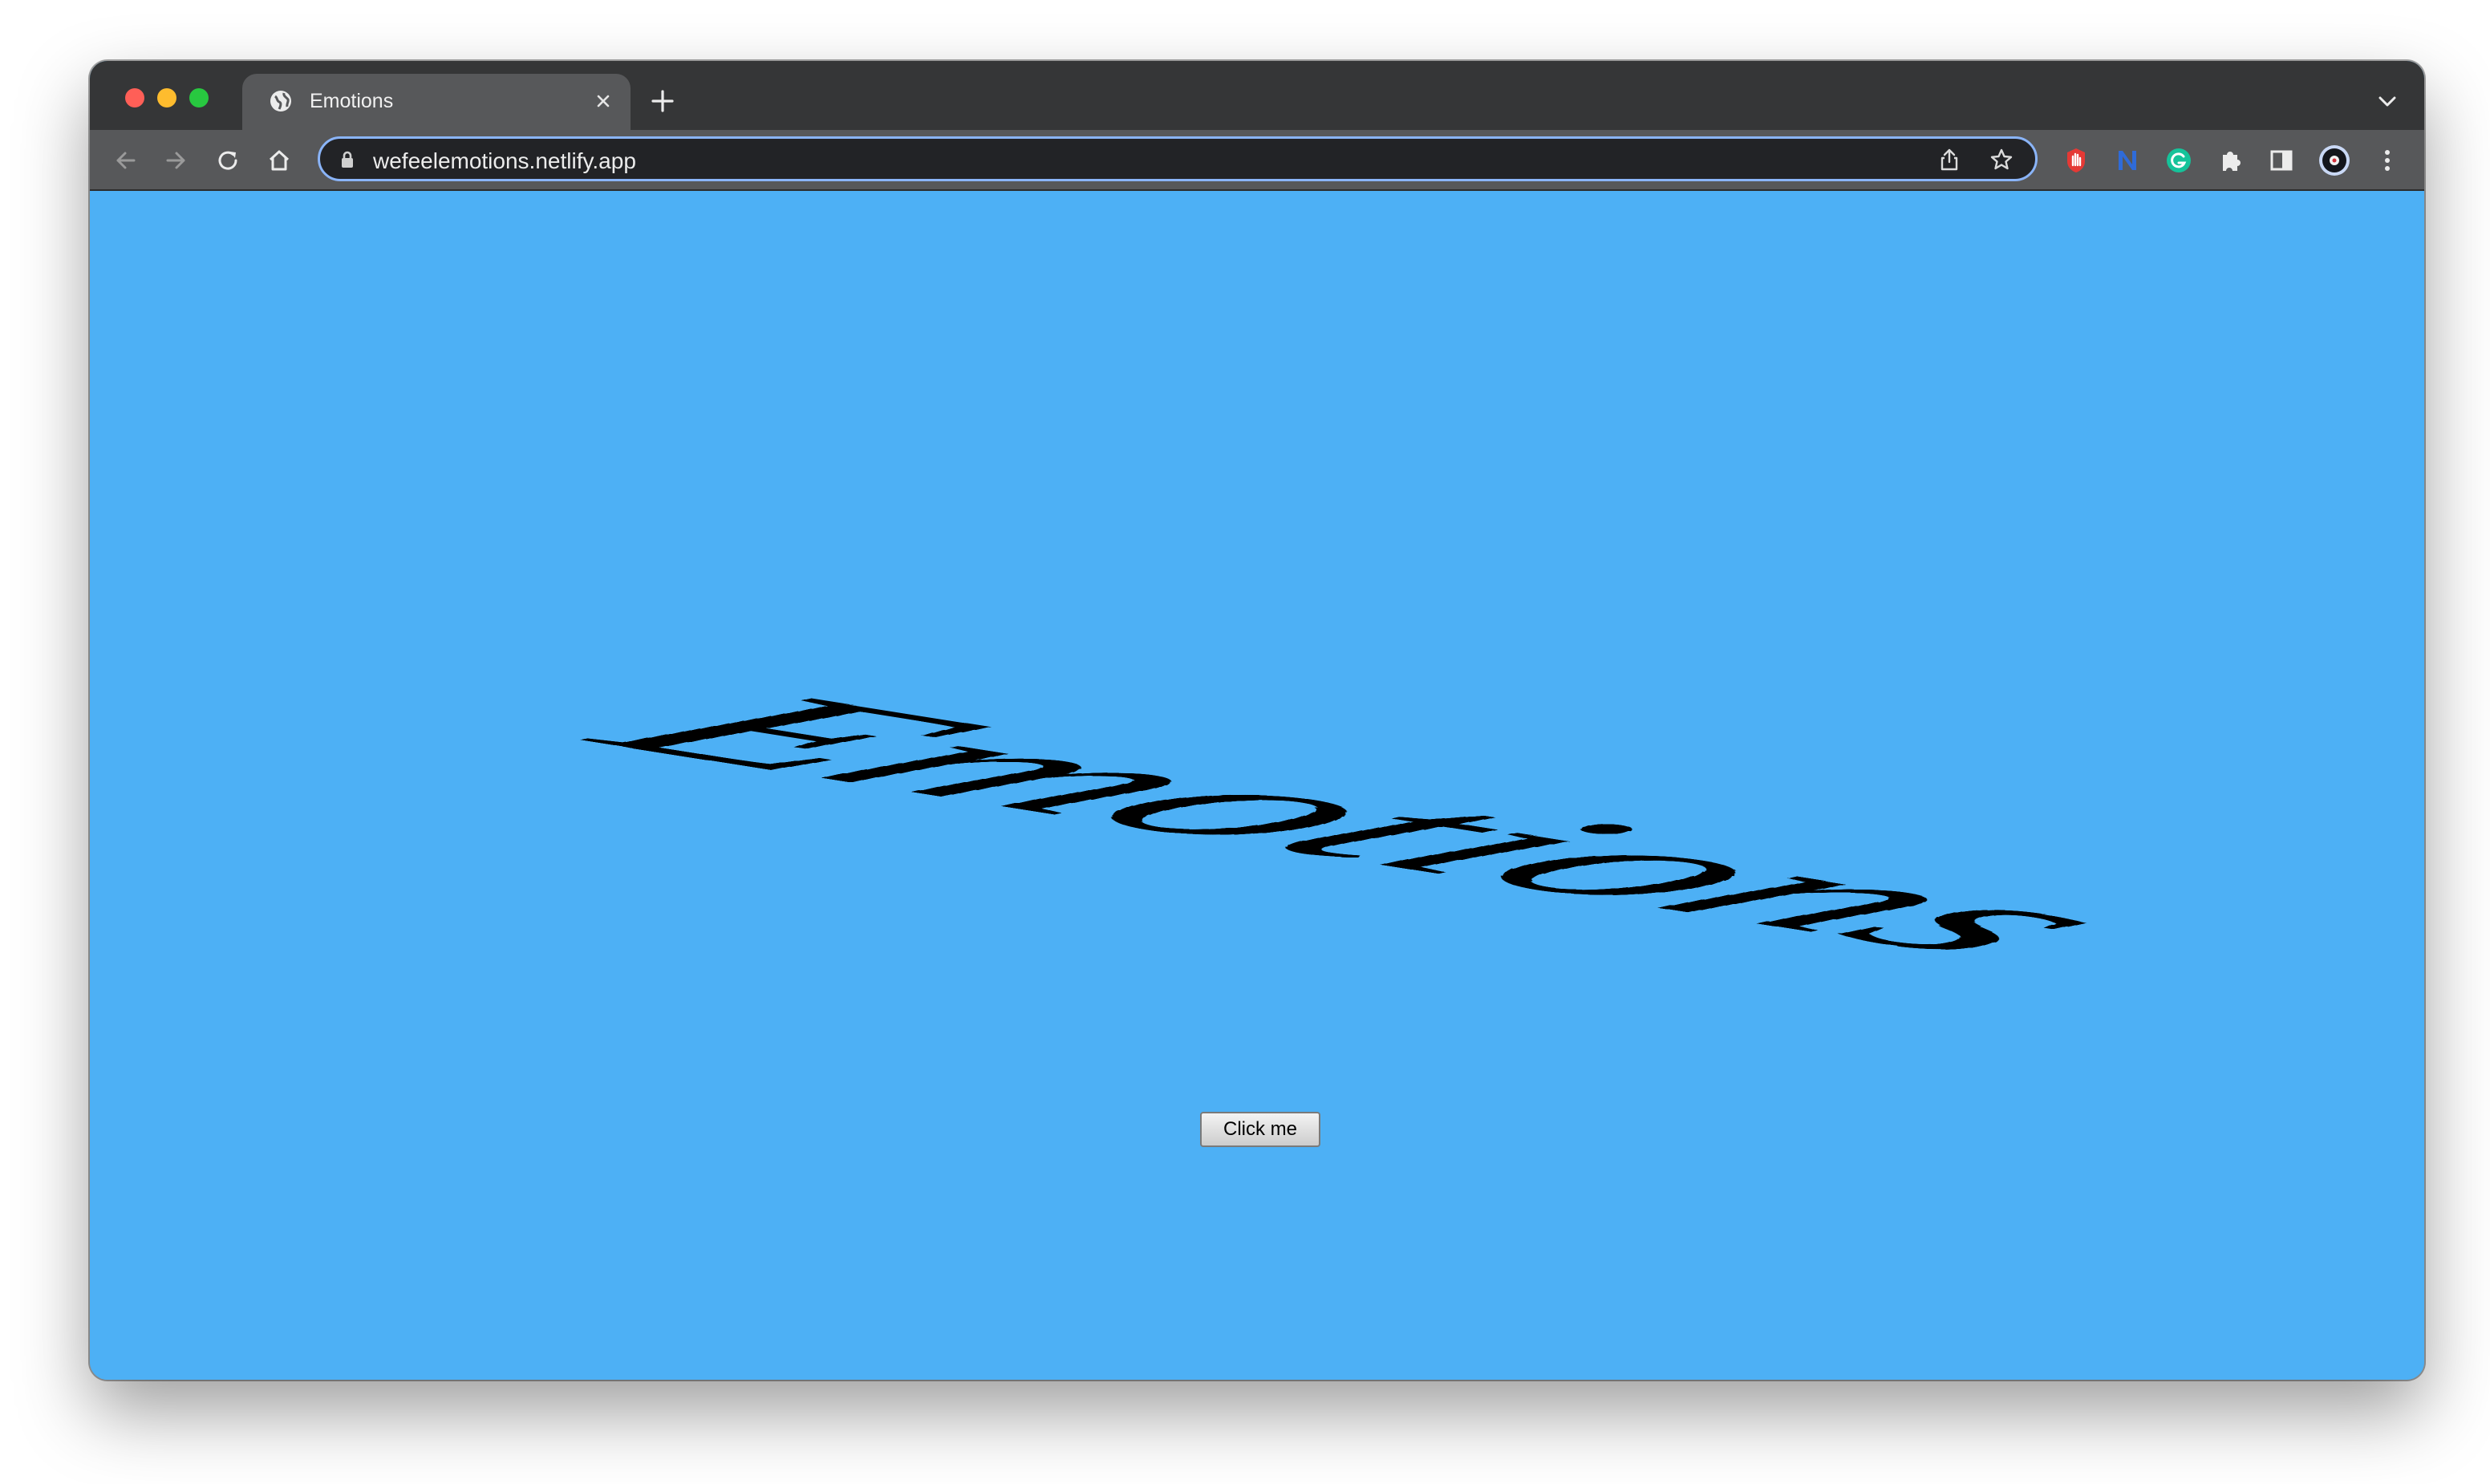  What do you see at coordinates (1949, 162) in the screenshot?
I see `share-icon` at bounding box center [1949, 162].